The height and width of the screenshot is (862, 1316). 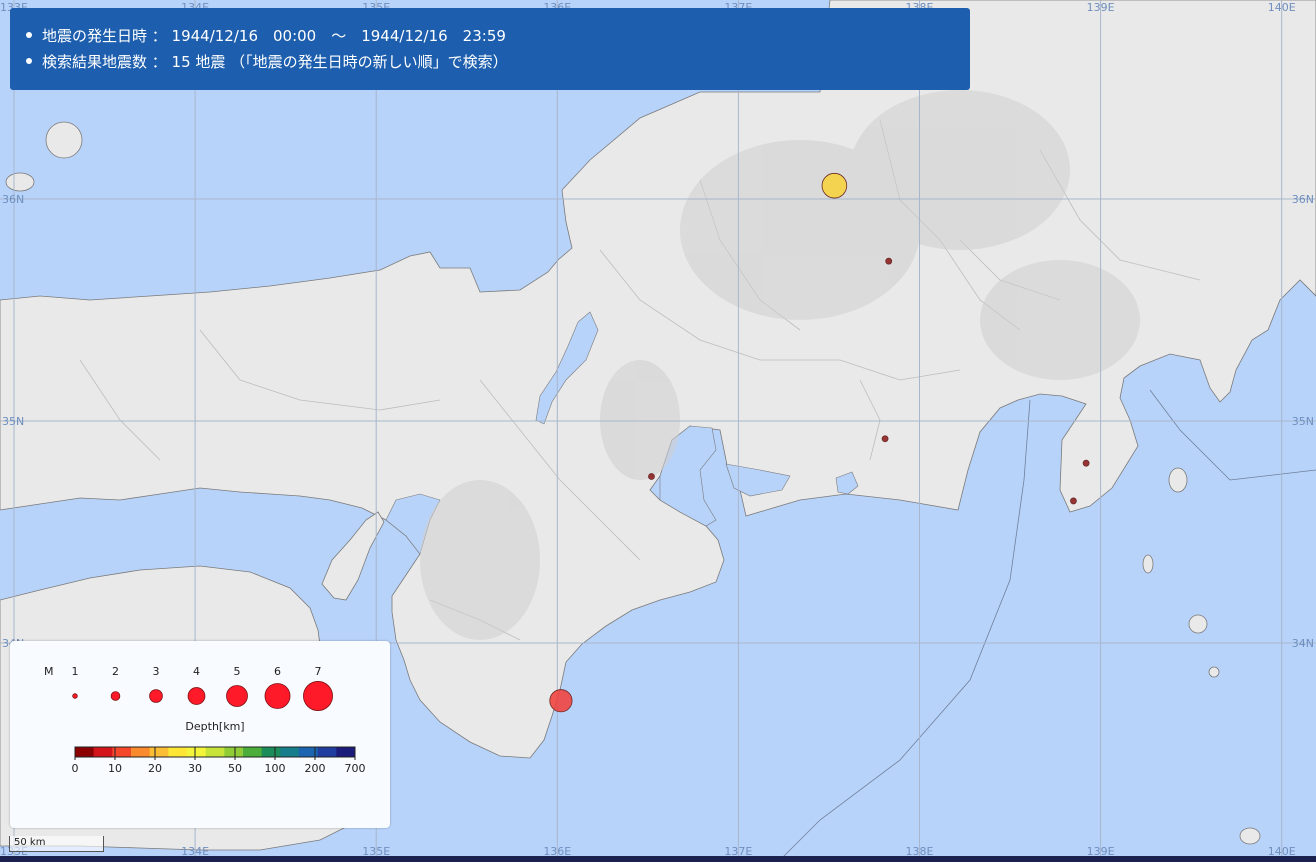 I want to click on bottom-edge-bar, so click(x=658, y=859).